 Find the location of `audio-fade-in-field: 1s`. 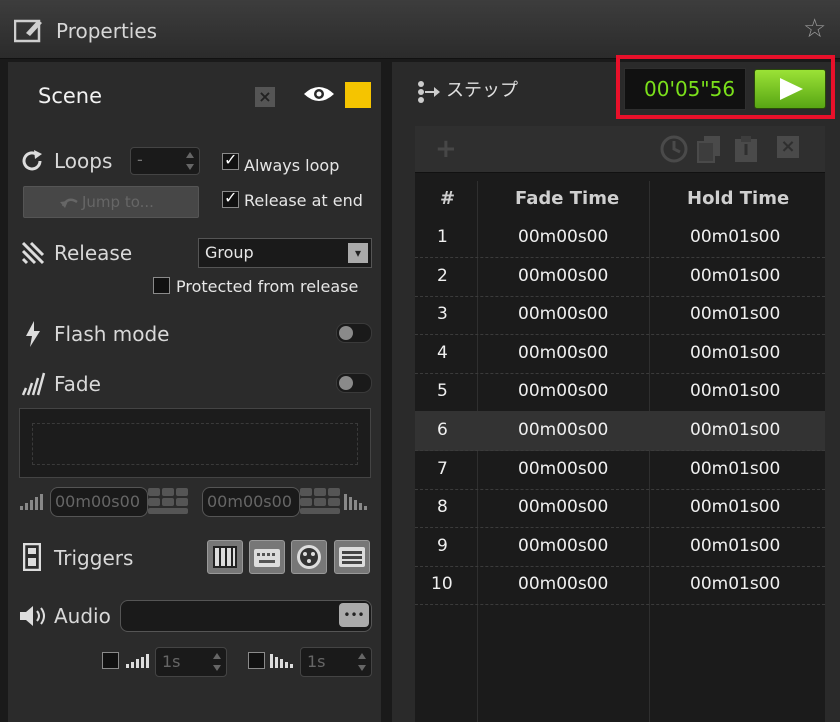

audio-fade-in-field: 1s is located at coordinates (191, 662).